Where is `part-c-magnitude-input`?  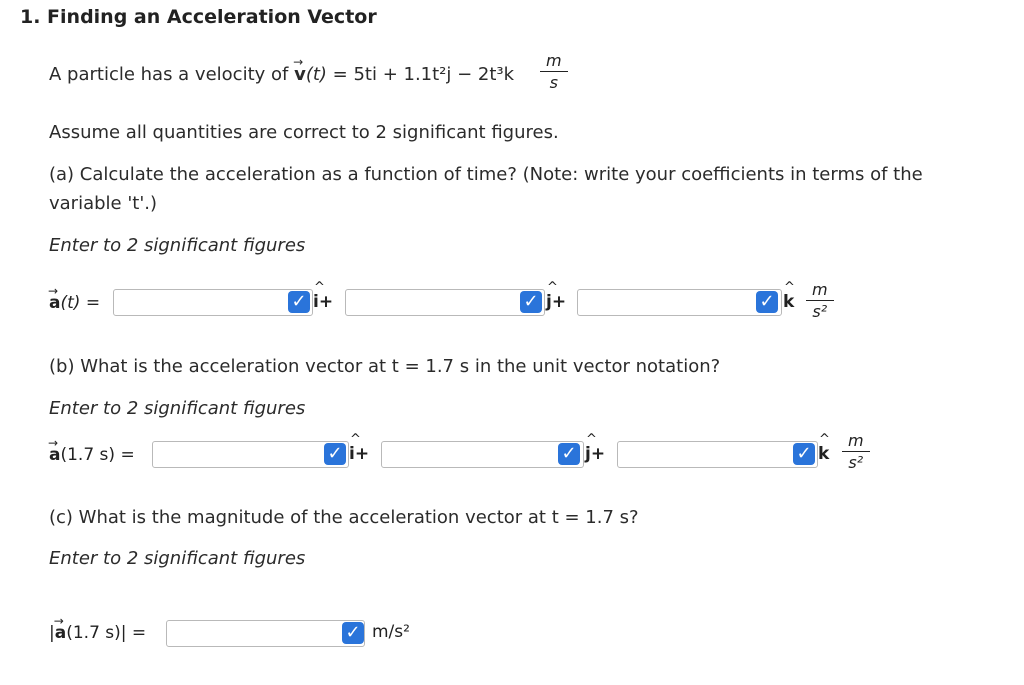 part-c-magnitude-input is located at coordinates (265, 633).